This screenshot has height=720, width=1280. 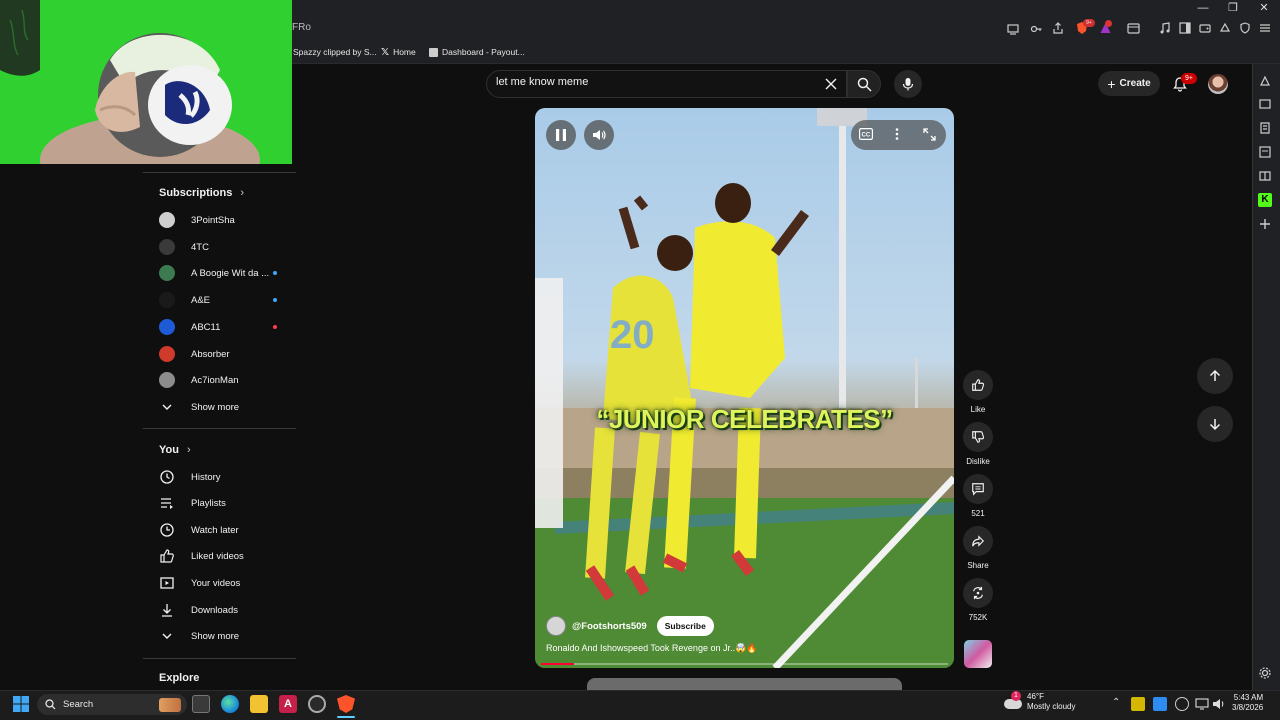 What do you see at coordinates (192, 503) in the screenshot?
I see `sidebar-item-playlists: Playlists` at bounding box center [192, 503].